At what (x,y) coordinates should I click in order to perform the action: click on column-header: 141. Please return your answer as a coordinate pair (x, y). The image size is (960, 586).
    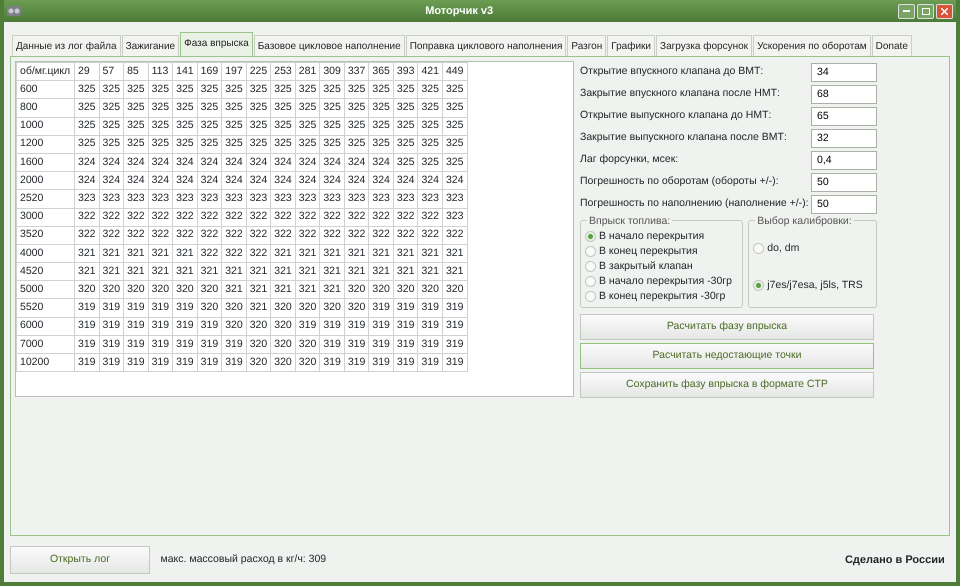
    Looking at the image, I should click on (185, 71).